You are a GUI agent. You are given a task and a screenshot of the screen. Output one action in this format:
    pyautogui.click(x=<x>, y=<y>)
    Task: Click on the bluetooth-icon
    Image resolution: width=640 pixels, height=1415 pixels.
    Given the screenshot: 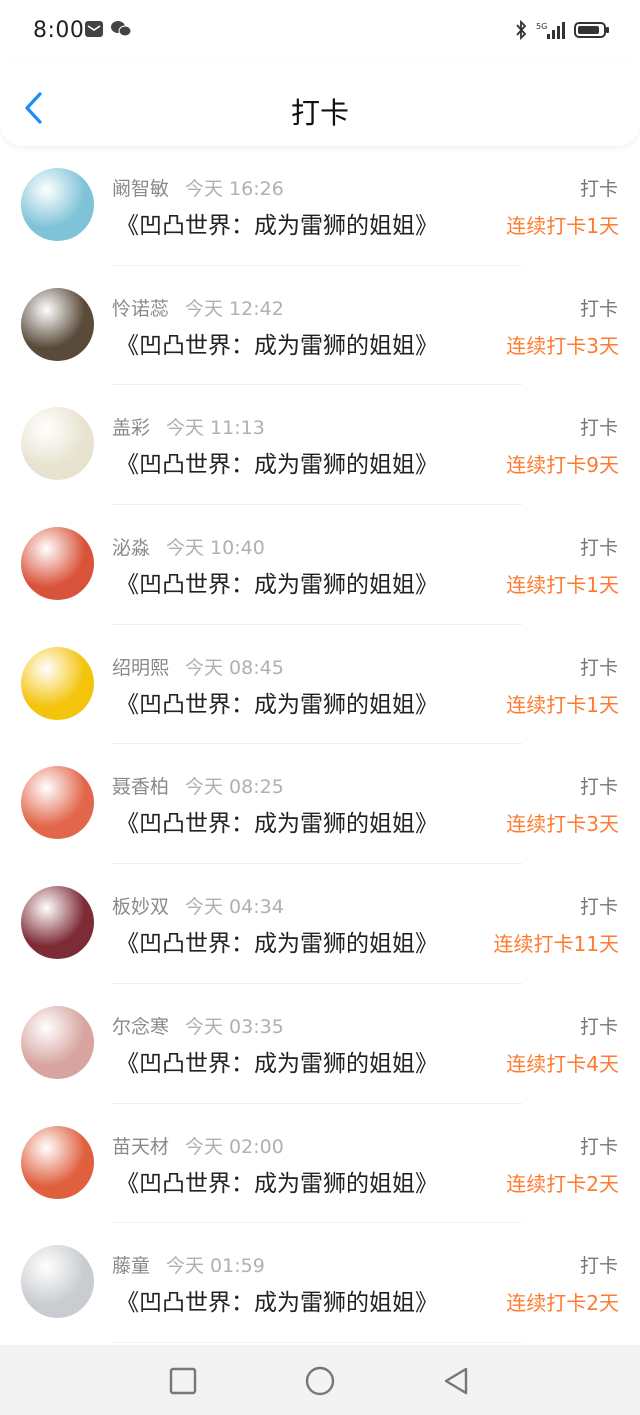 What is the action you would take?
    pyautogui.click(x=521, y=31)
    